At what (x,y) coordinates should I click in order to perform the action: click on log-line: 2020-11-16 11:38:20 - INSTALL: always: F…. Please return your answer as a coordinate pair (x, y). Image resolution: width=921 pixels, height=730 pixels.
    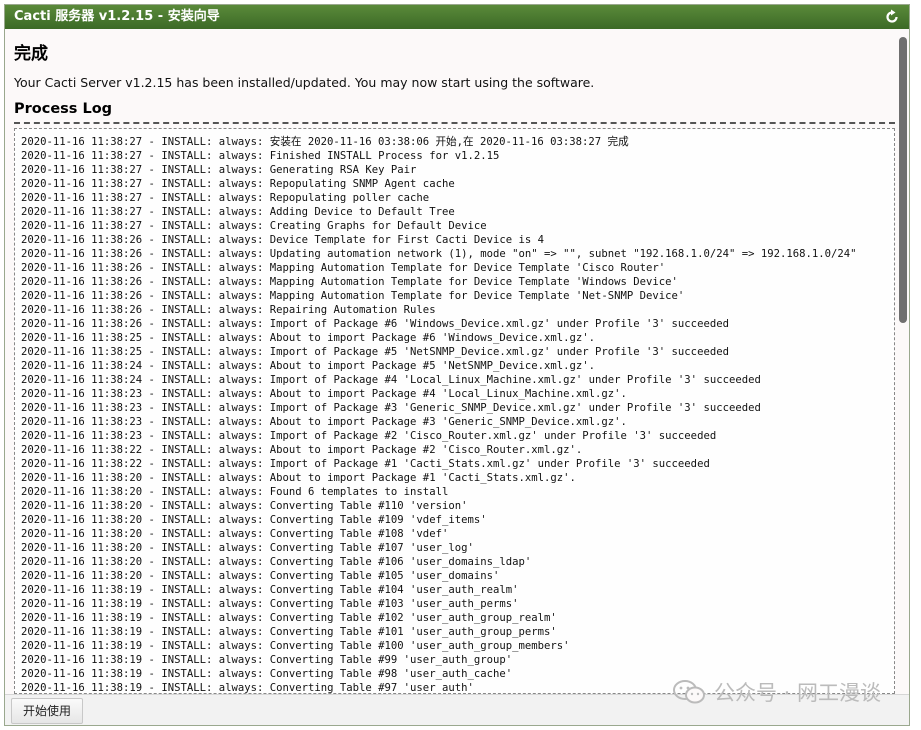
    Looking at the image, I should click on (235, 492).